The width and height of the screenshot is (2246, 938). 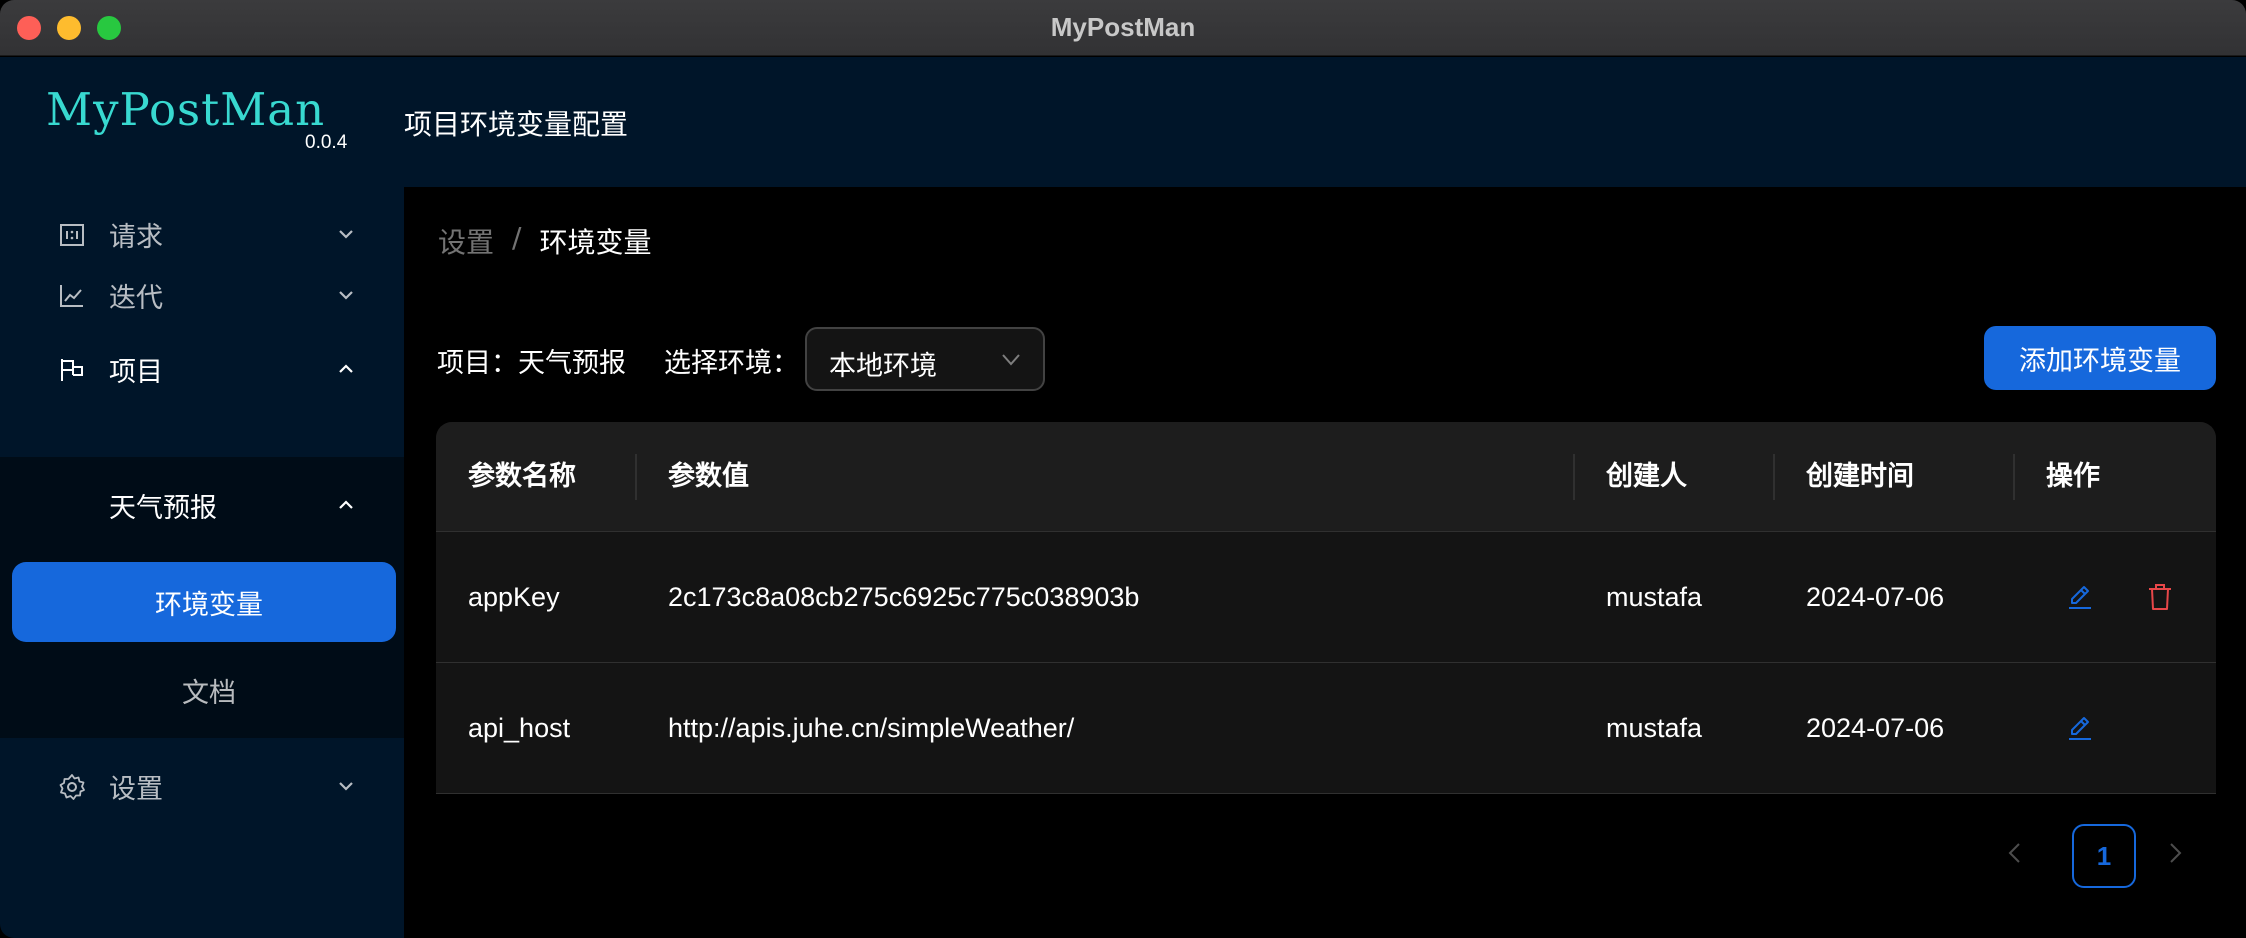 What do you see at coordinates (466, 241) in the screenshot?
I see `breadcrumb-settings: 设置` at bounding box center [466, 241].